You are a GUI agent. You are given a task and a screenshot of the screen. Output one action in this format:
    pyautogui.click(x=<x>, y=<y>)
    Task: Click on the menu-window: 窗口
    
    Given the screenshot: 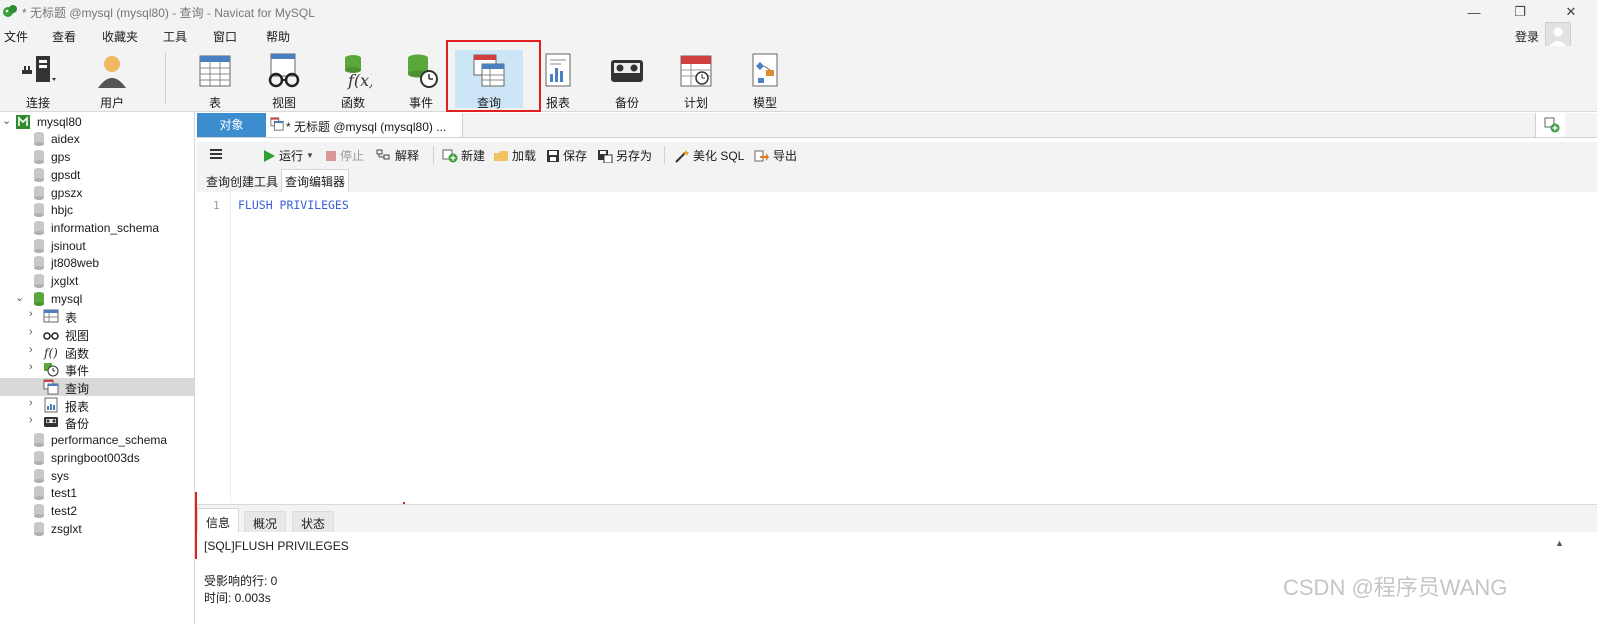 What is the action you would take?
    pyautogui.click(x=225, y=36)
    